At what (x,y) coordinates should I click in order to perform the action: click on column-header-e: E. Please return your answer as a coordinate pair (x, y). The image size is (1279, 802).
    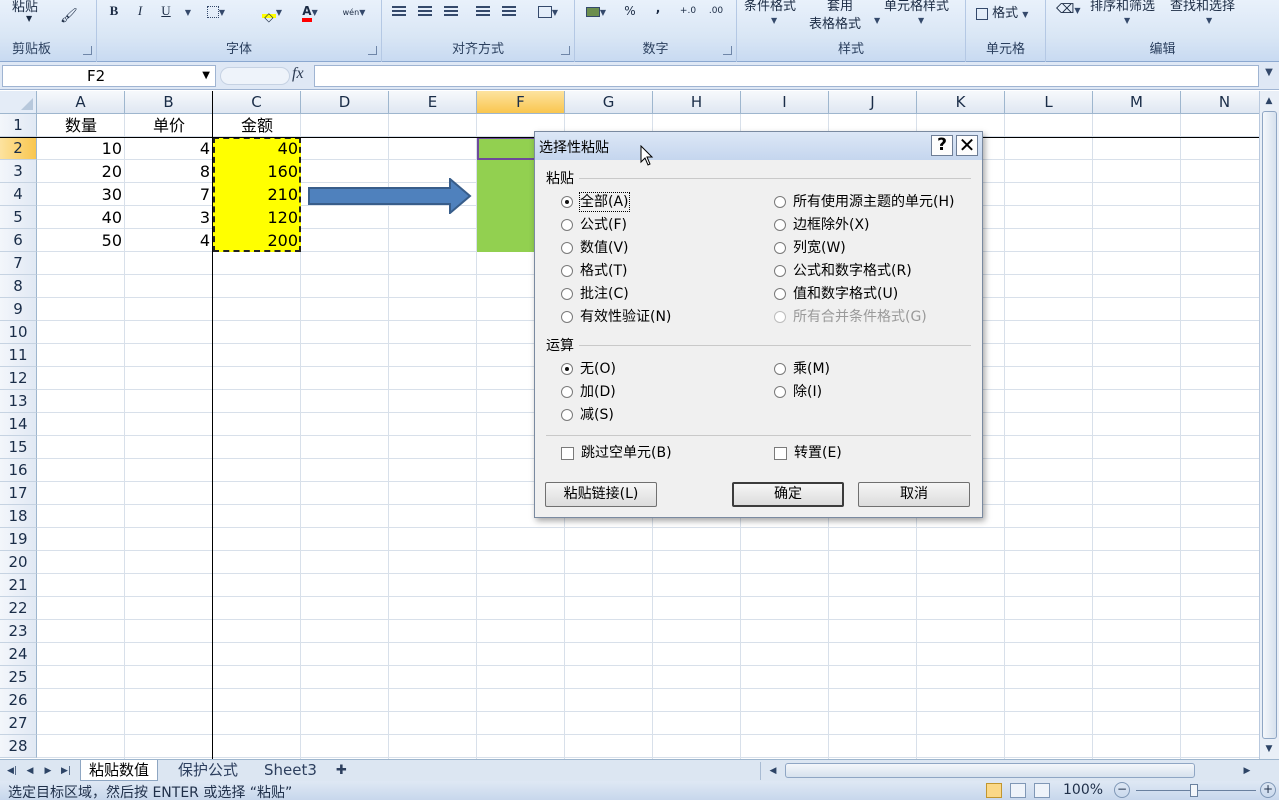
    Looking at the image, I should click on (433, 102).